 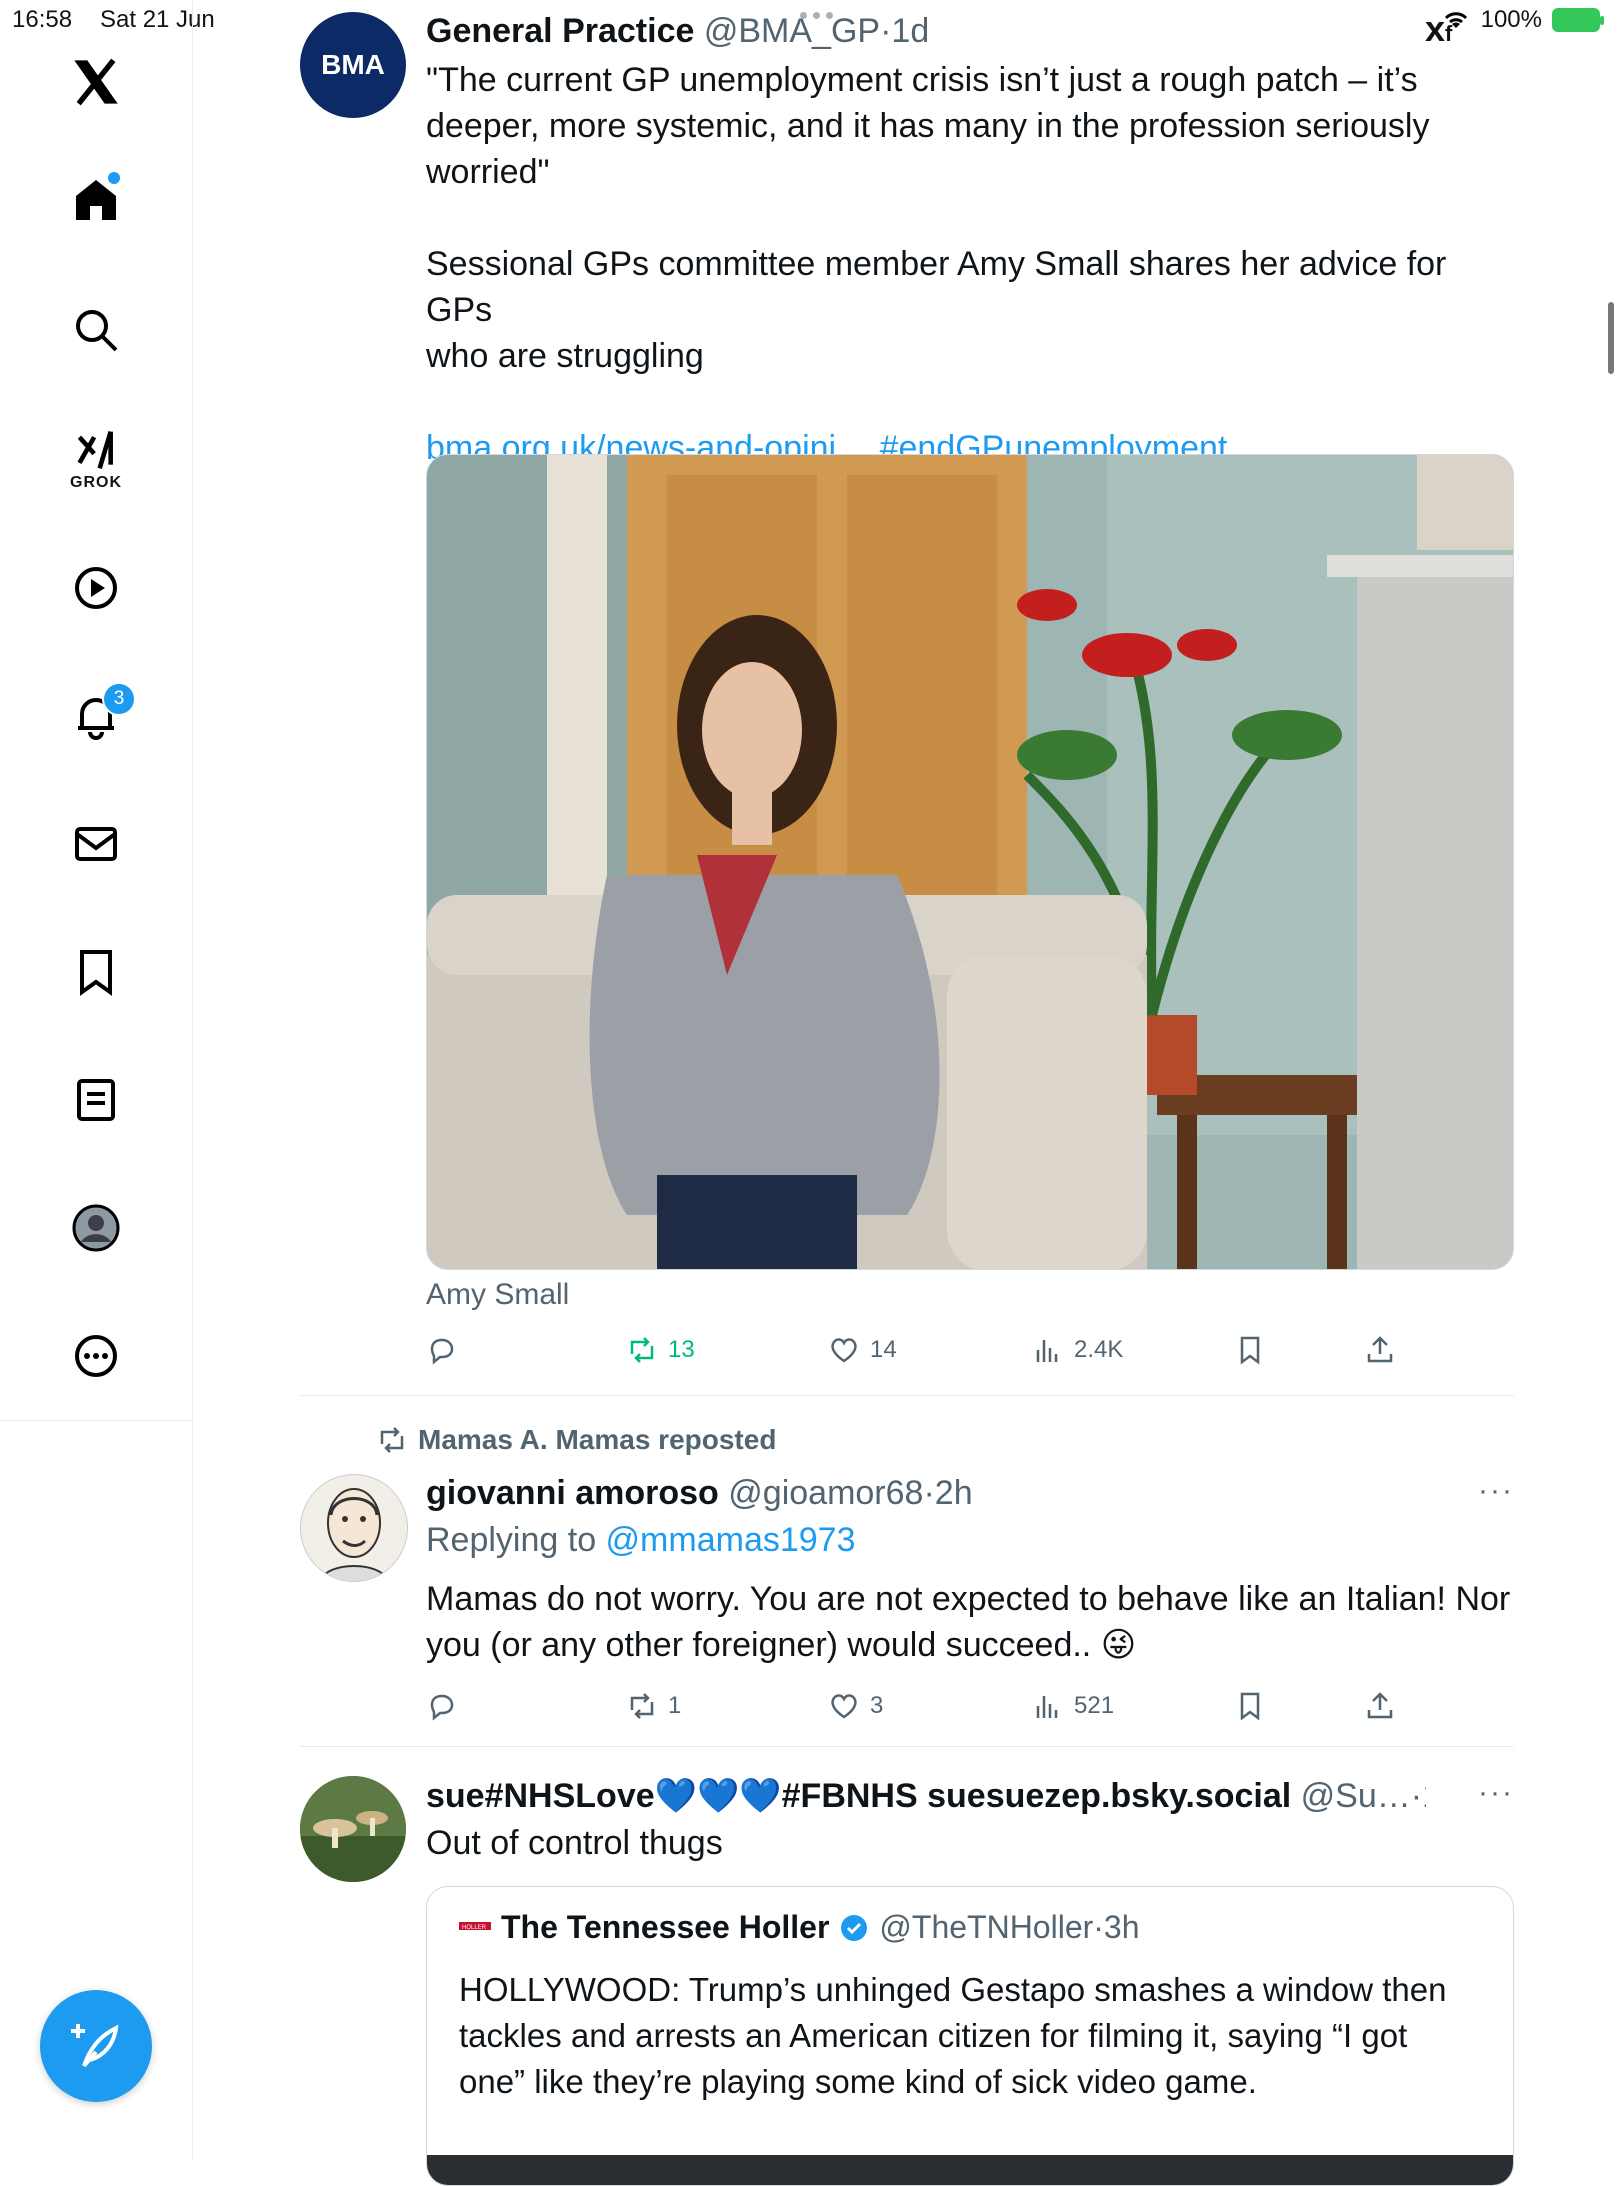 I want to click on search-icon, so click(x=97, y=331).